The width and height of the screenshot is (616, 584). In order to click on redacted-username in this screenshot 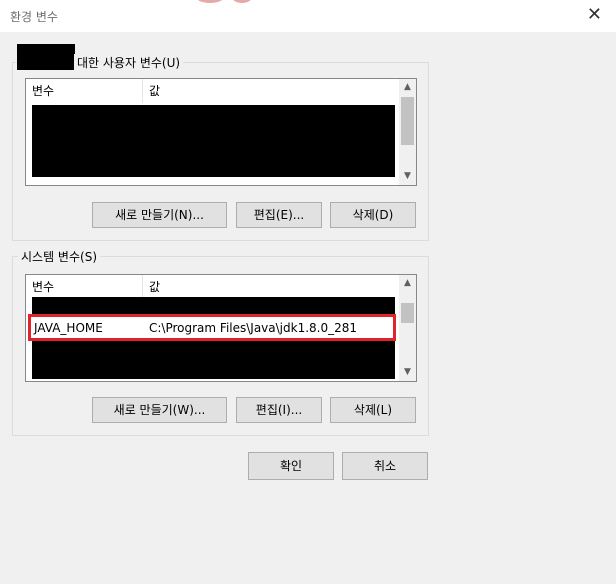, I will do `click(46, 57)`.